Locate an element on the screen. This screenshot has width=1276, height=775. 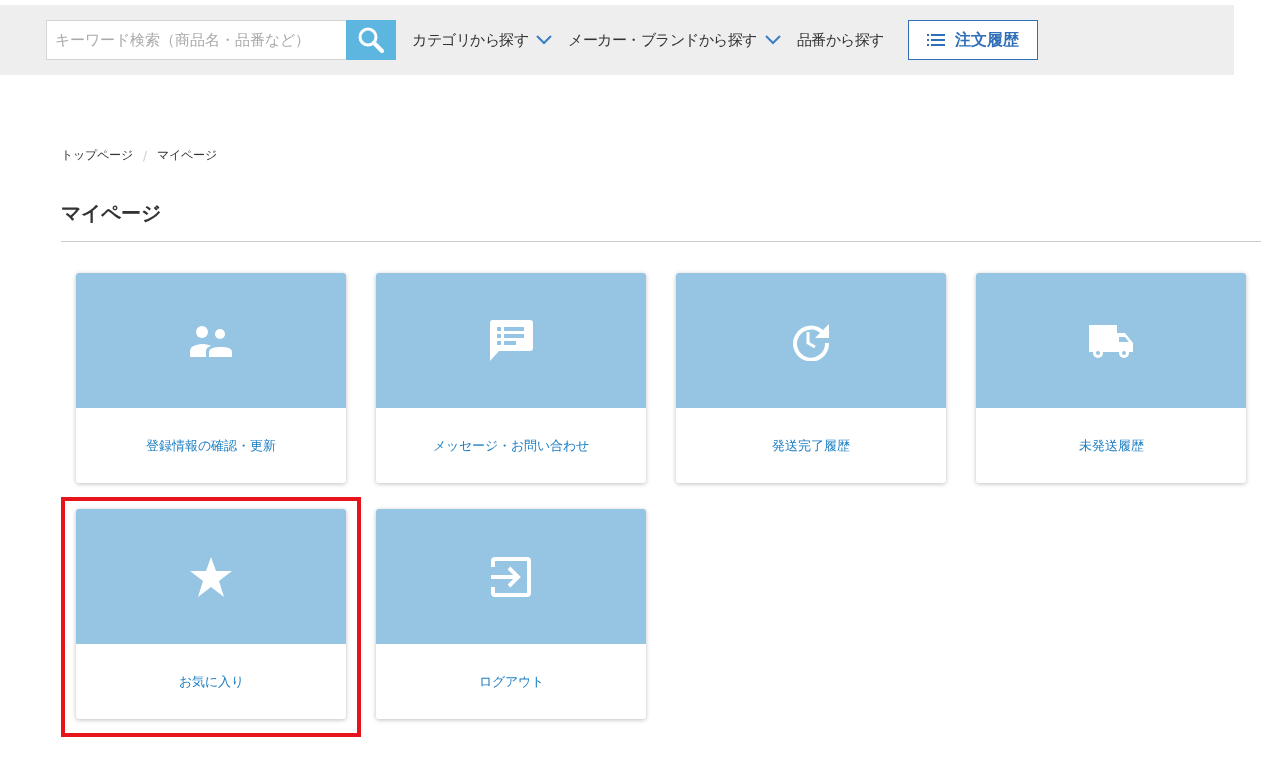
page-title: マイページ is located at coordinates (661, 221).